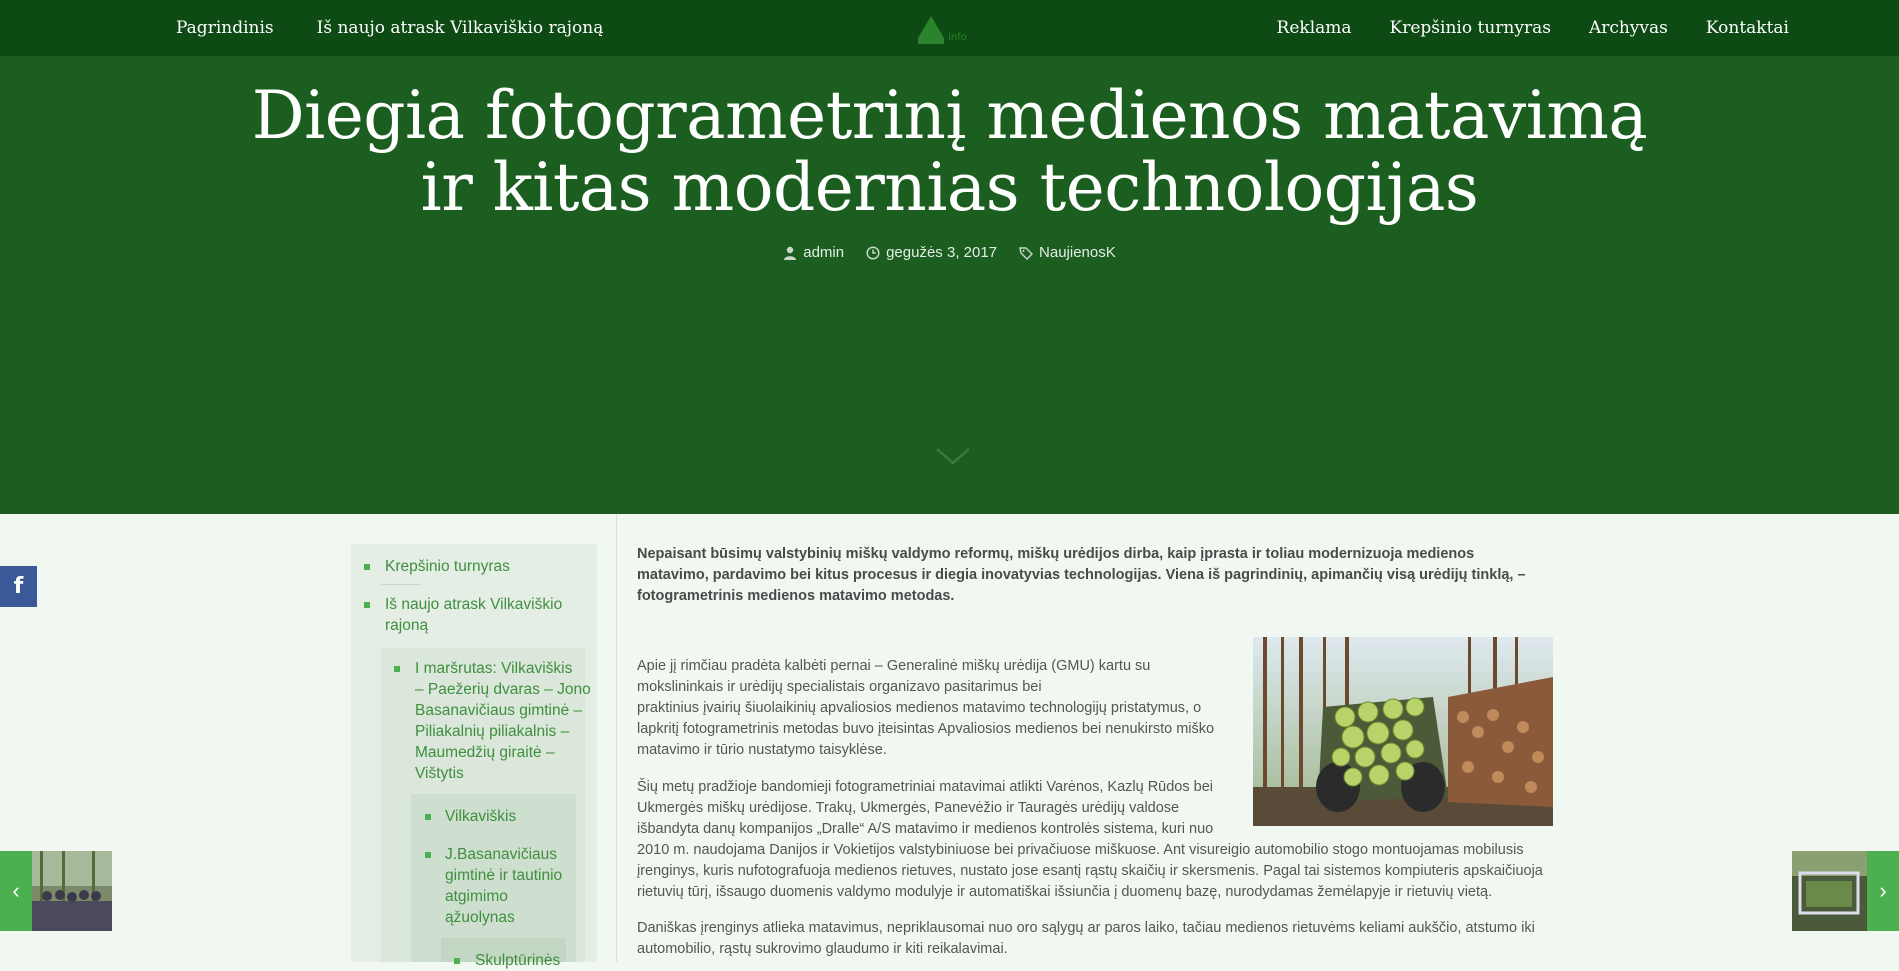 The image size is (1899, 971). I want to click on sidebar-item-label-line: I maršrutas: Vilkaviškis, so click(494, 668).